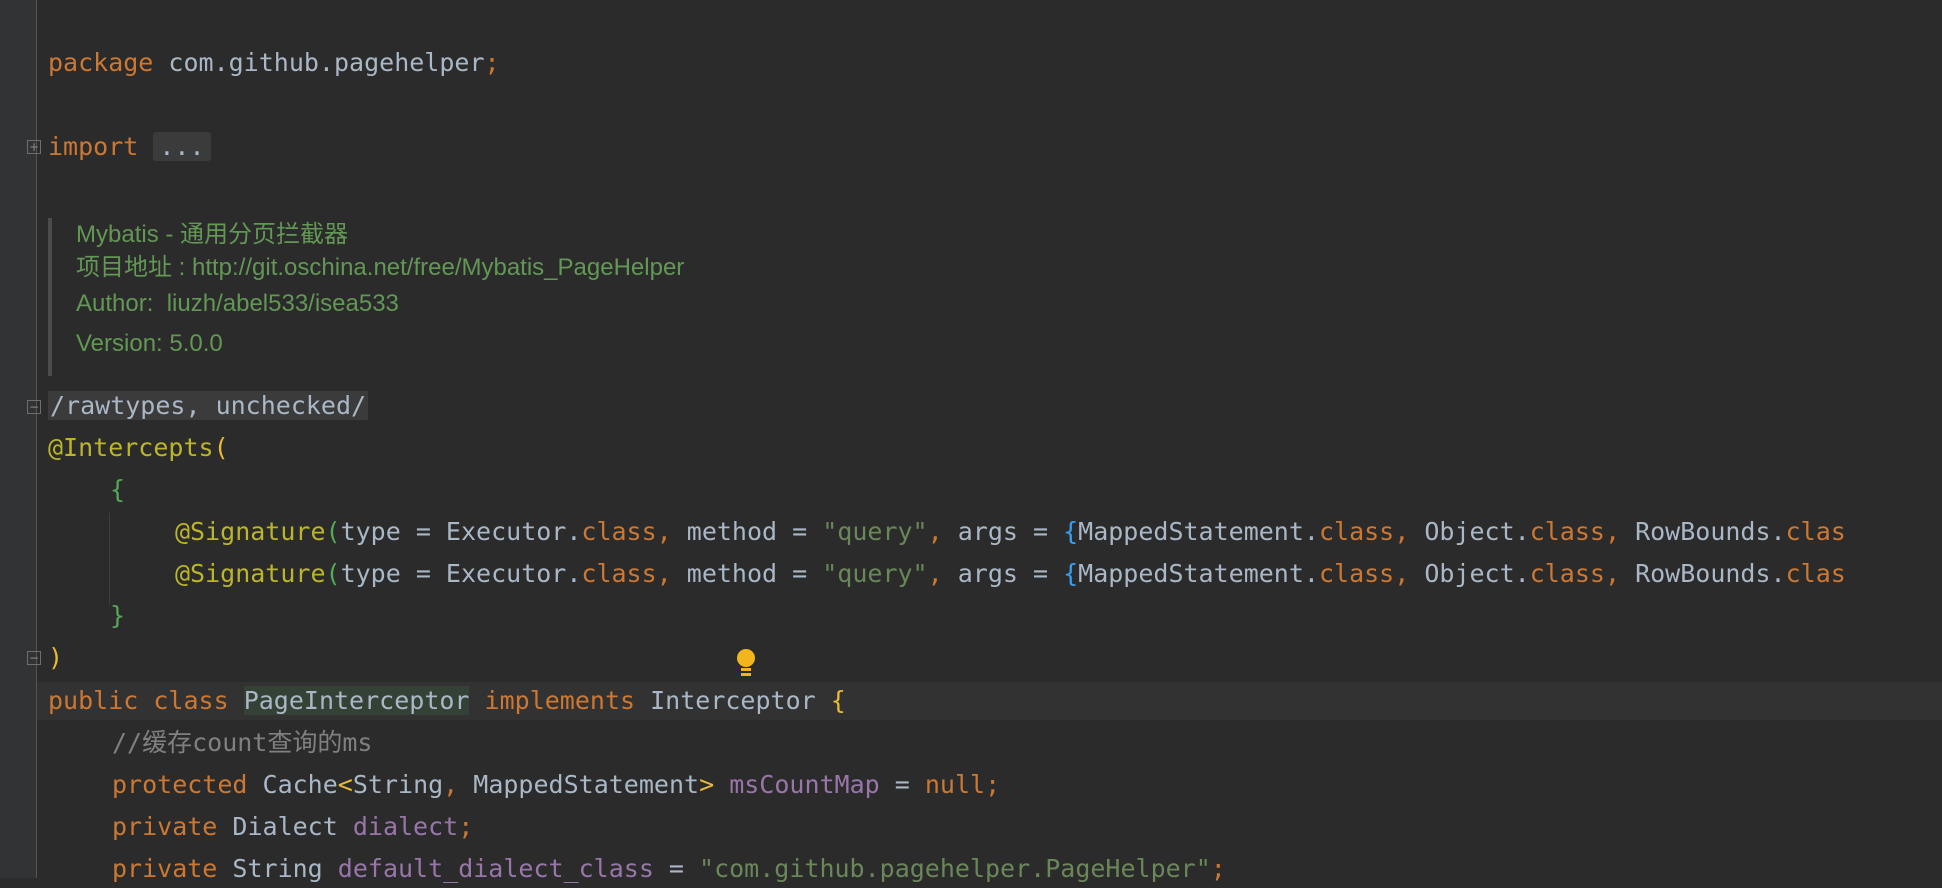 The height and width of the screenshot is (888, 1942). Describe the element at coordinates (109, 559) in the screenshot. I see `indent-guide` at that location.